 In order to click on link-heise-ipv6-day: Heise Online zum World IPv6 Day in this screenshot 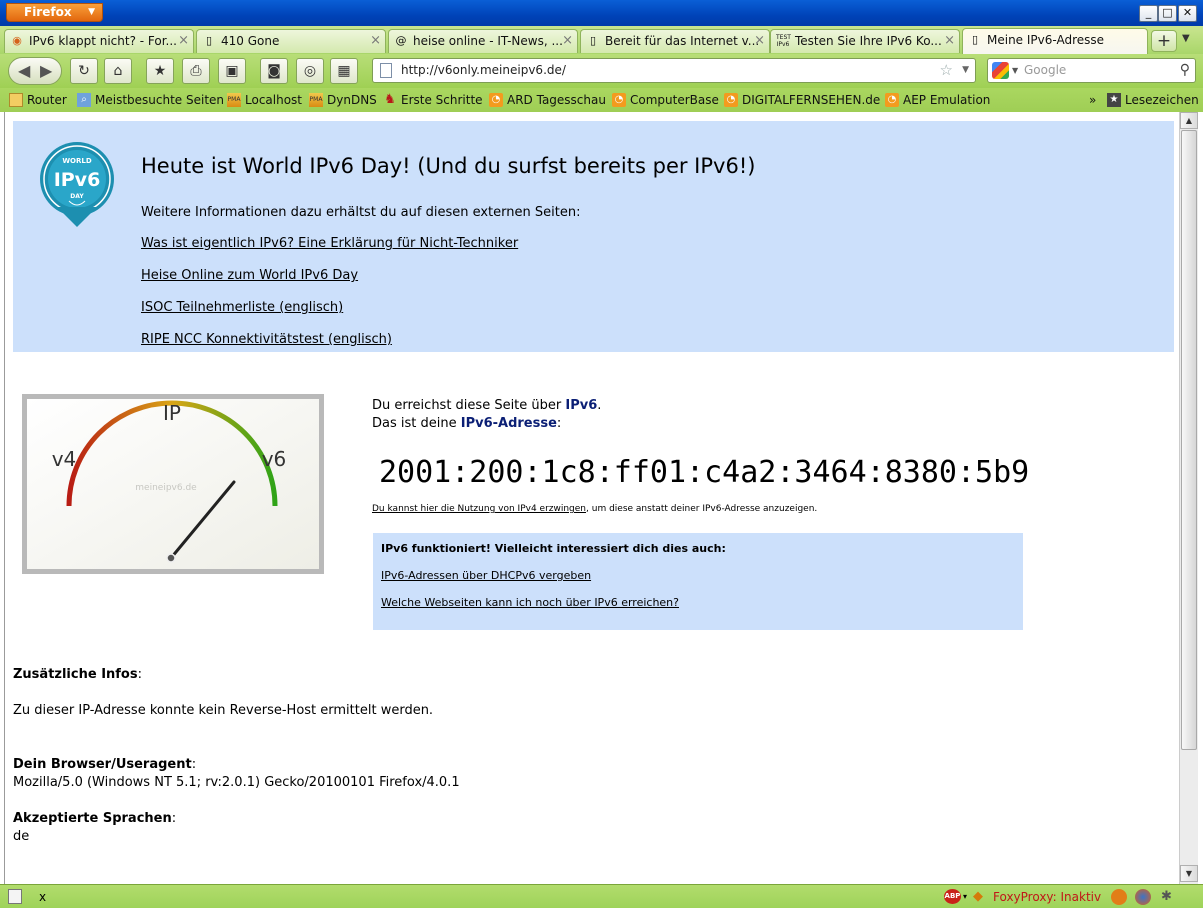, I will do `click(249, 275)`.